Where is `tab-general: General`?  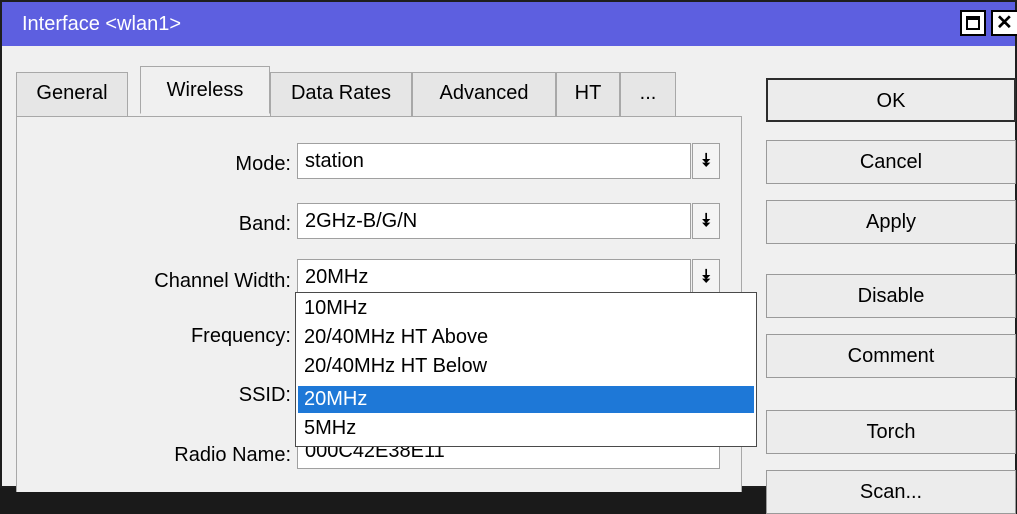
tab-general: General is located at coordinates (72, 95).